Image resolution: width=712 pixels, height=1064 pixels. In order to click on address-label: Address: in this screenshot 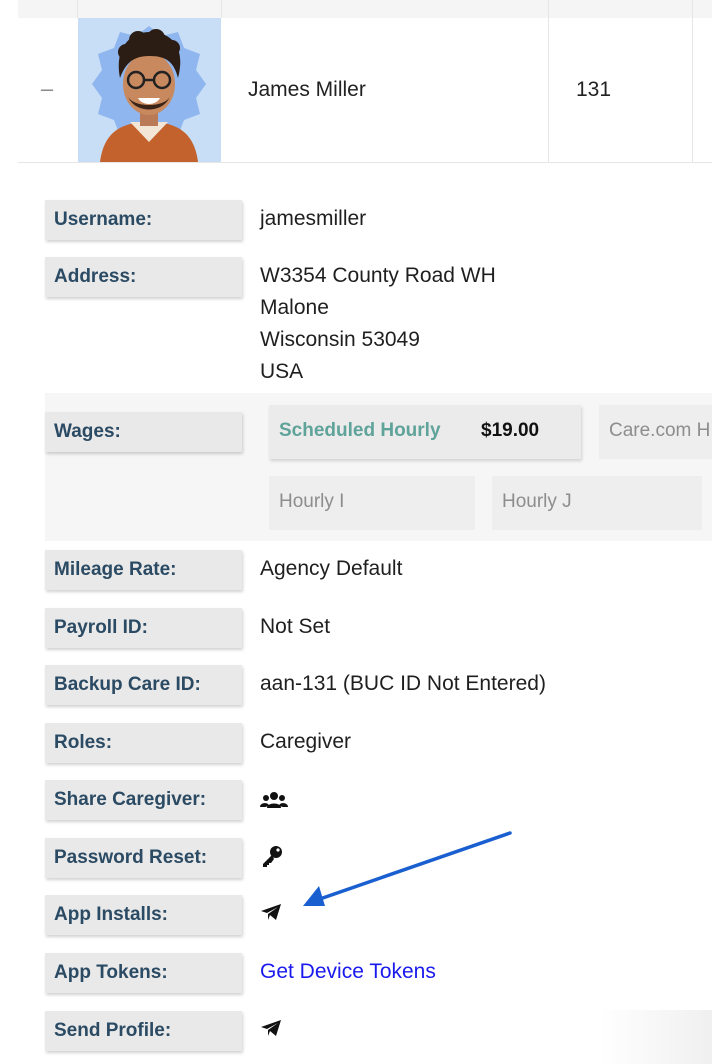, I will do `click(143, 277)`.